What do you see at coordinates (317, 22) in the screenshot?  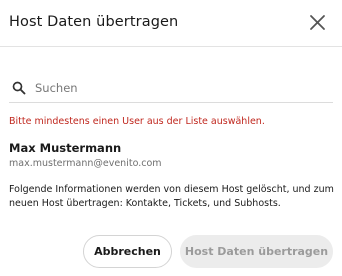 I see `close-icon` at bounding box center [317, 22].